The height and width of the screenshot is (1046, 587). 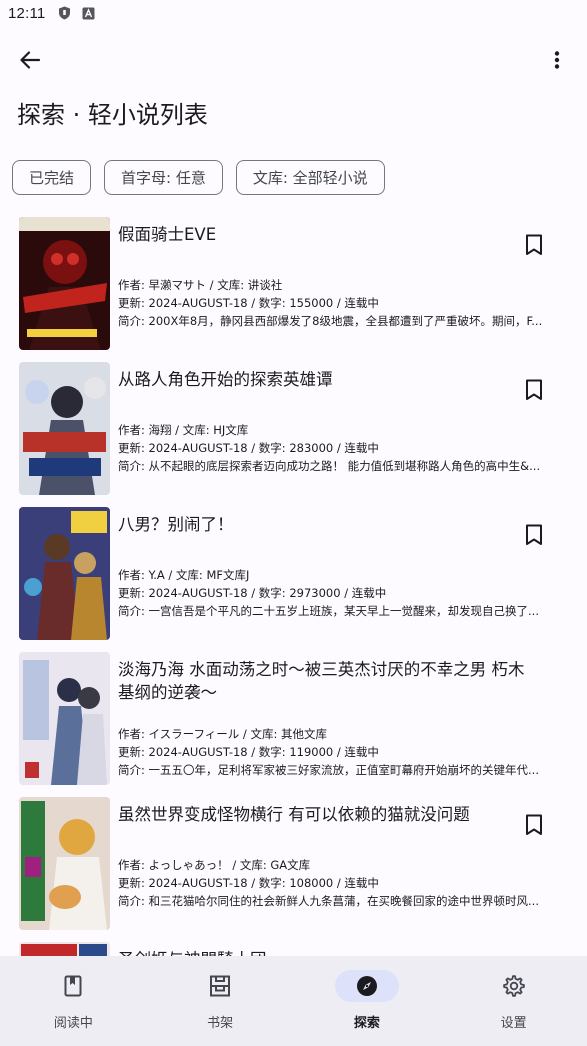 I want to click on book-author: 作者: イスラーフィール / 文库: 其他文库, so click(x=222, y=734).